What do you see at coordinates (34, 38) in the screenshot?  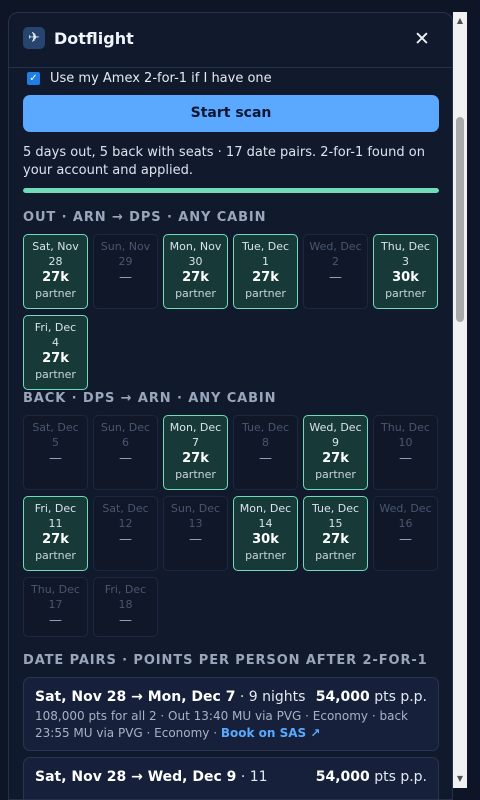 I see `plane-icon: ✈` at bounding box center [34, 38].